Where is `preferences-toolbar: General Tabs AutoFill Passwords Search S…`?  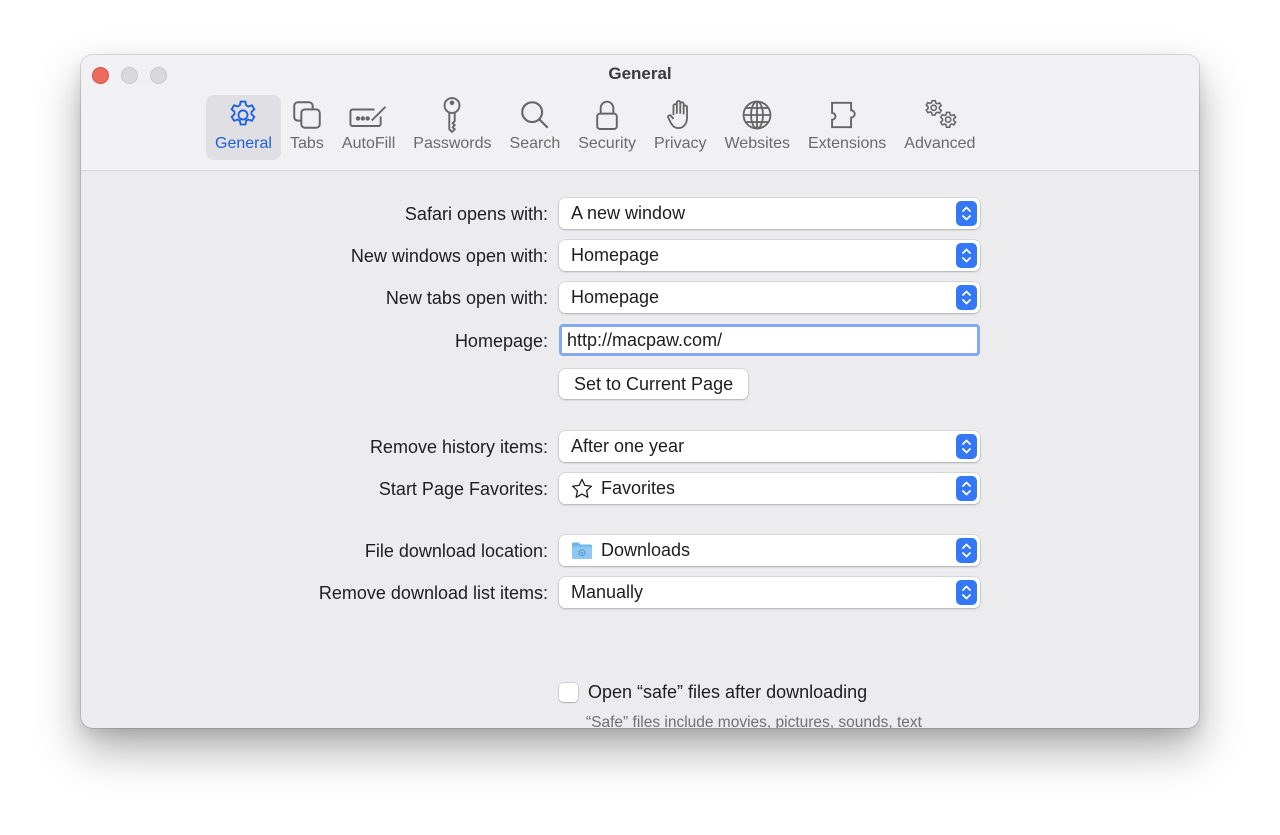
preferences-toolbar: General Tabs AutoFill Passwords Search S… is located at coordinates (595, 127).